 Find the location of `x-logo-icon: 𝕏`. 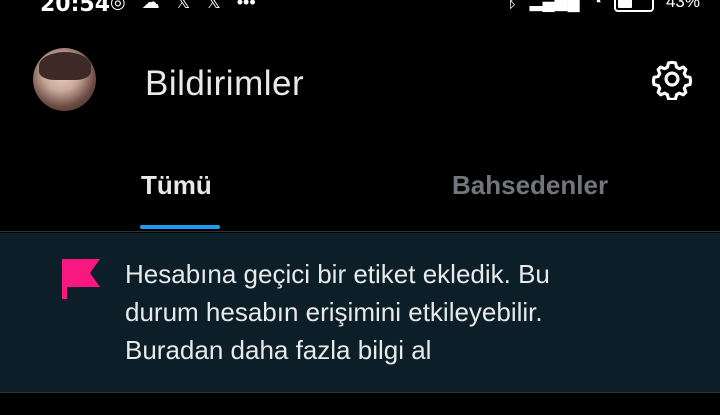

x-logo-icon: 𝕏 is located at coordinates (183, 6).